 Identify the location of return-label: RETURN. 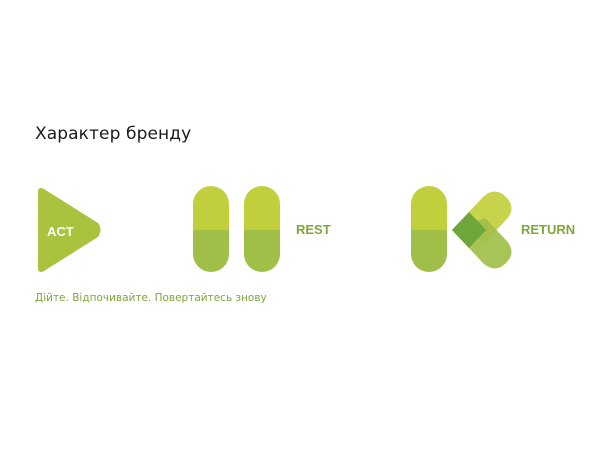
(548, 229).